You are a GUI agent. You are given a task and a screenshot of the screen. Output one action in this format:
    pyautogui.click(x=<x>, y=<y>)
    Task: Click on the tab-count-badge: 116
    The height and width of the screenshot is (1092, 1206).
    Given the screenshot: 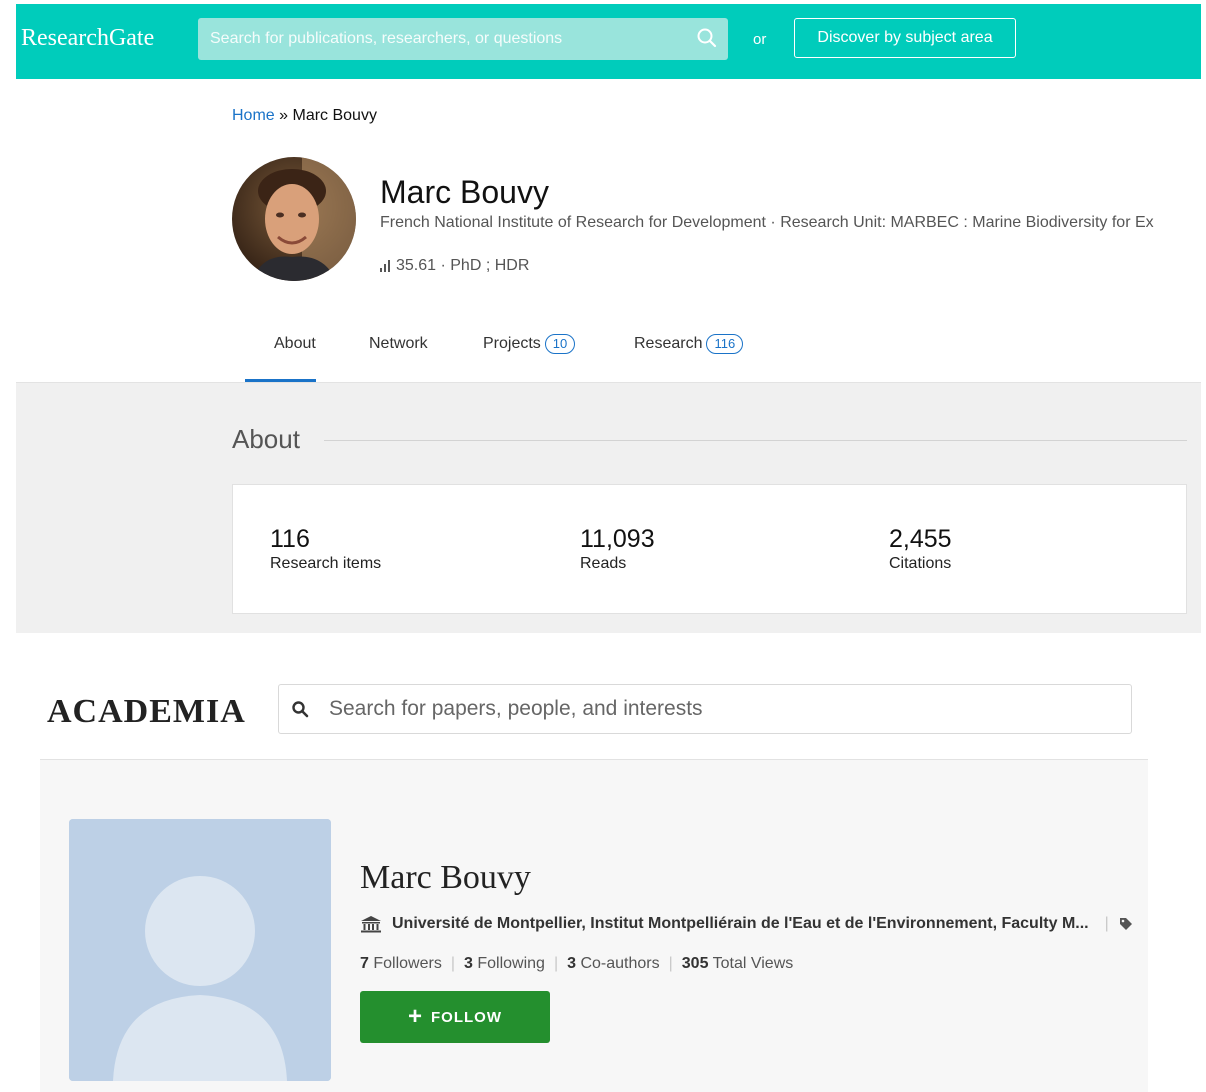 What is the action you would take?
    pyautogui.click(x=725, y=344)
    